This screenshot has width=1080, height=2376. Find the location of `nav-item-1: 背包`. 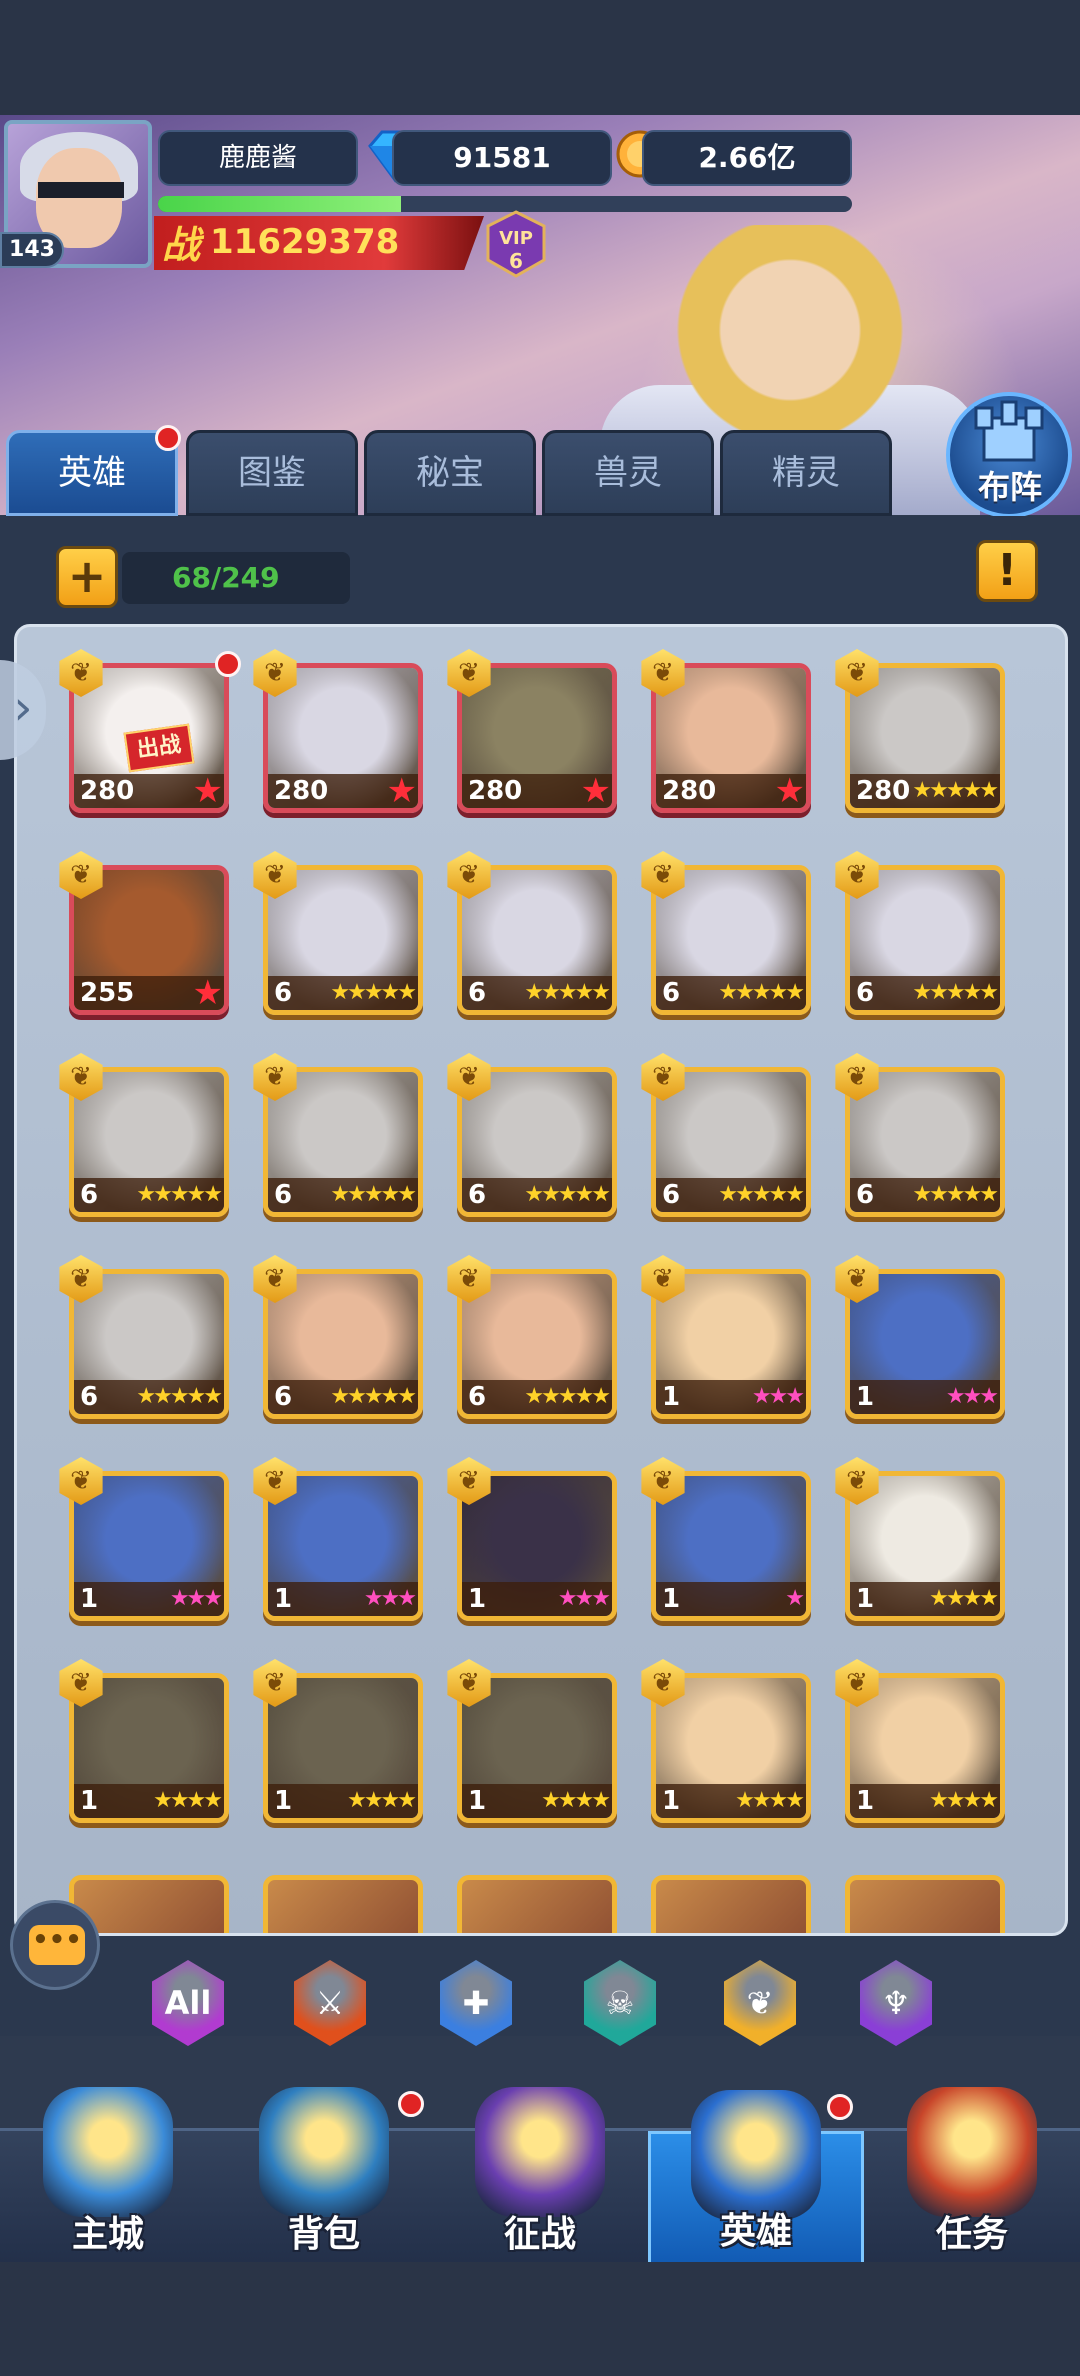

nav-item-1: 背包 is located at coordinates (324, 2176).